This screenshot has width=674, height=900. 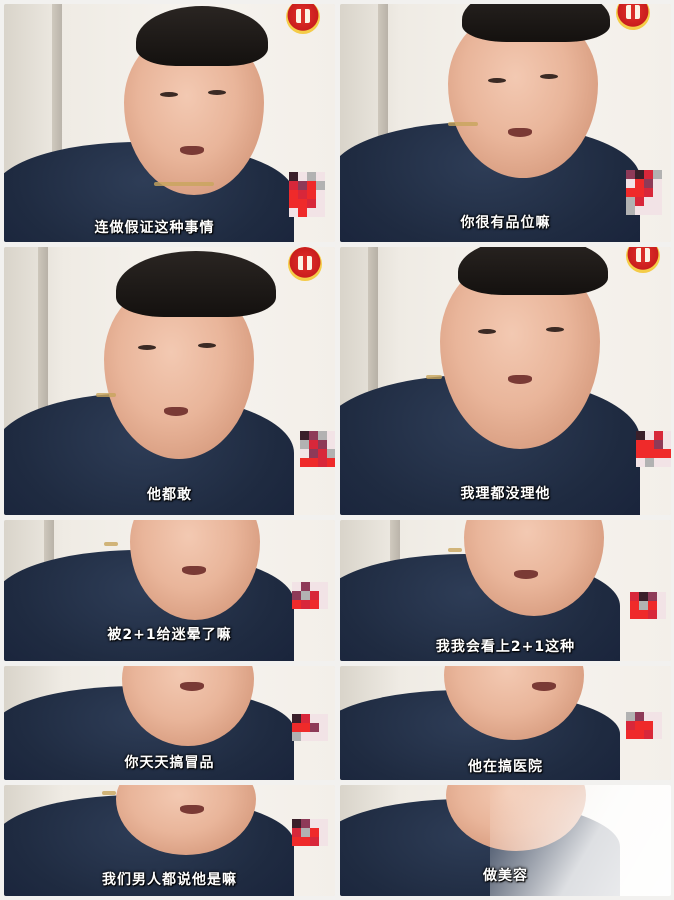 What do you see at coordinates (505, 223) in the screenshot?
I see `subtitle: 你很有品位嘛` at bounding box center [505, 223].